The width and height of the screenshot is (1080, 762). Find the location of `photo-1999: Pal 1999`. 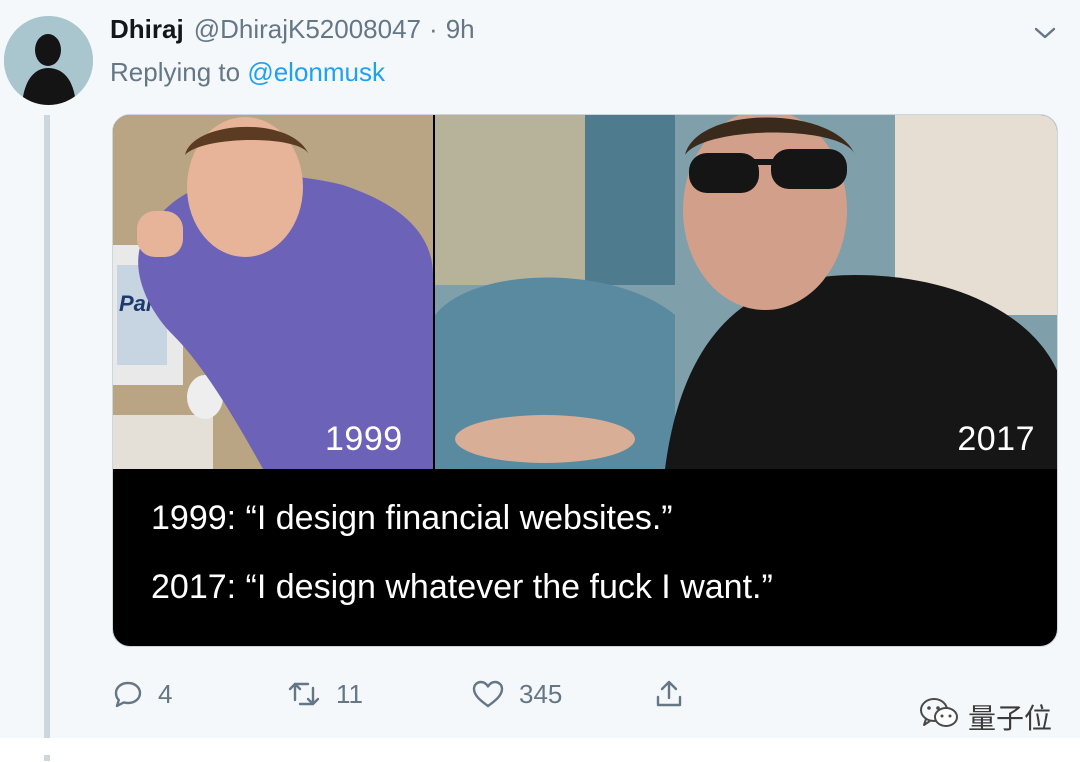

photo-1999: Pal 1999 is located at coordinates (273, 292).